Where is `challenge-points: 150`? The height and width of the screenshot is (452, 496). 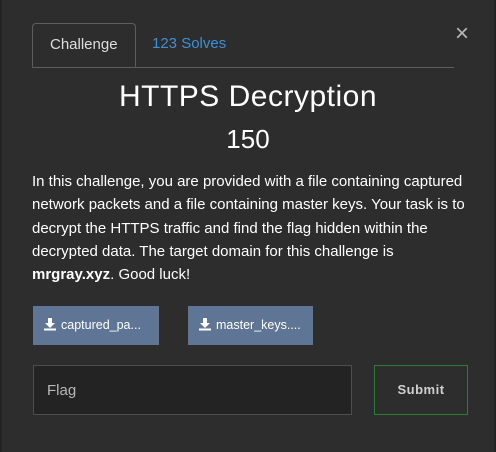
challenge-points: 150 is located at coordinates (248, 139).